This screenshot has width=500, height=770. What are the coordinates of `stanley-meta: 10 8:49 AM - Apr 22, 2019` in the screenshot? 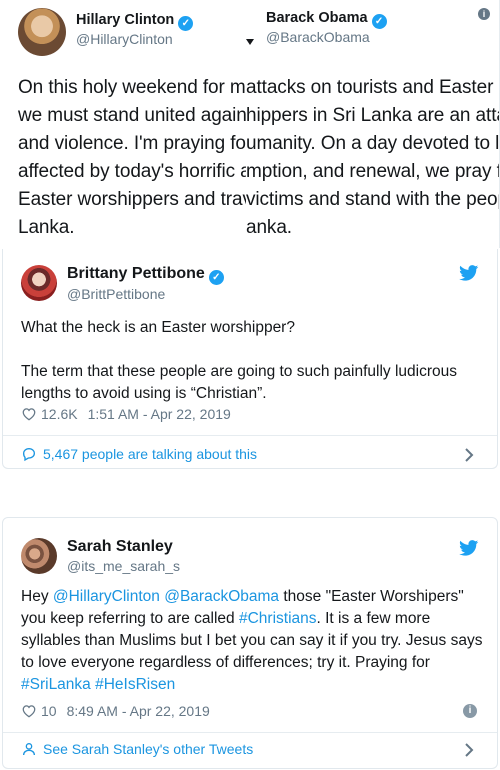 It's located at (115, 711).